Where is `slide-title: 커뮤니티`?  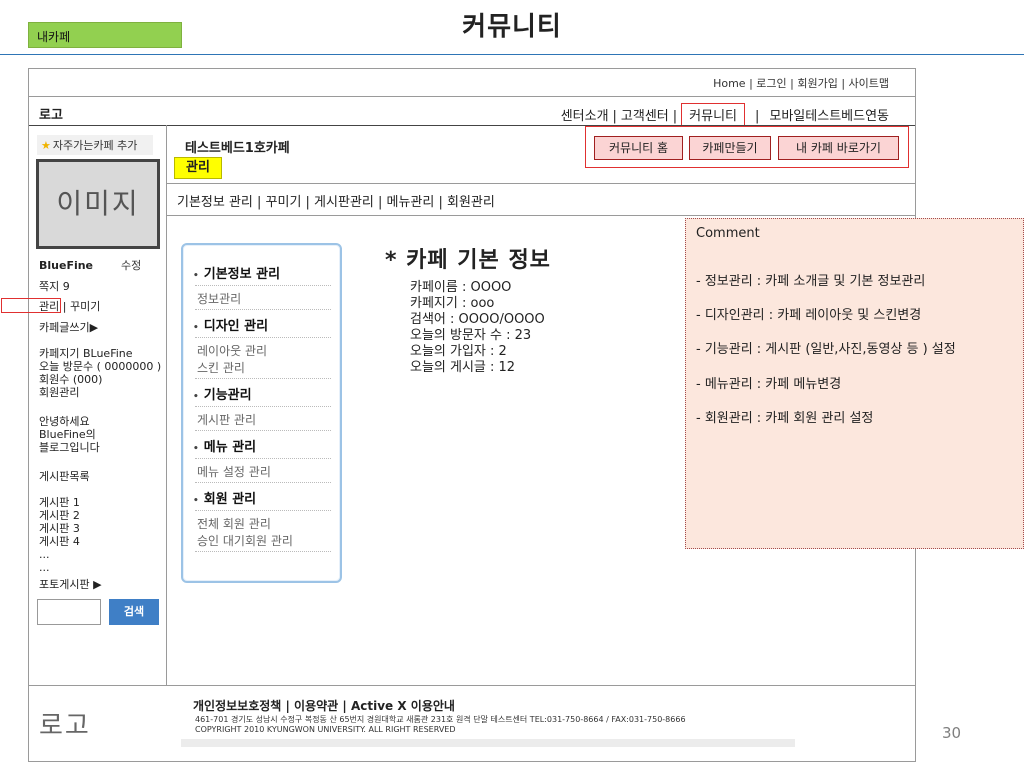 slide-title: 커뮤니티 is located at coordinates (512, 27).